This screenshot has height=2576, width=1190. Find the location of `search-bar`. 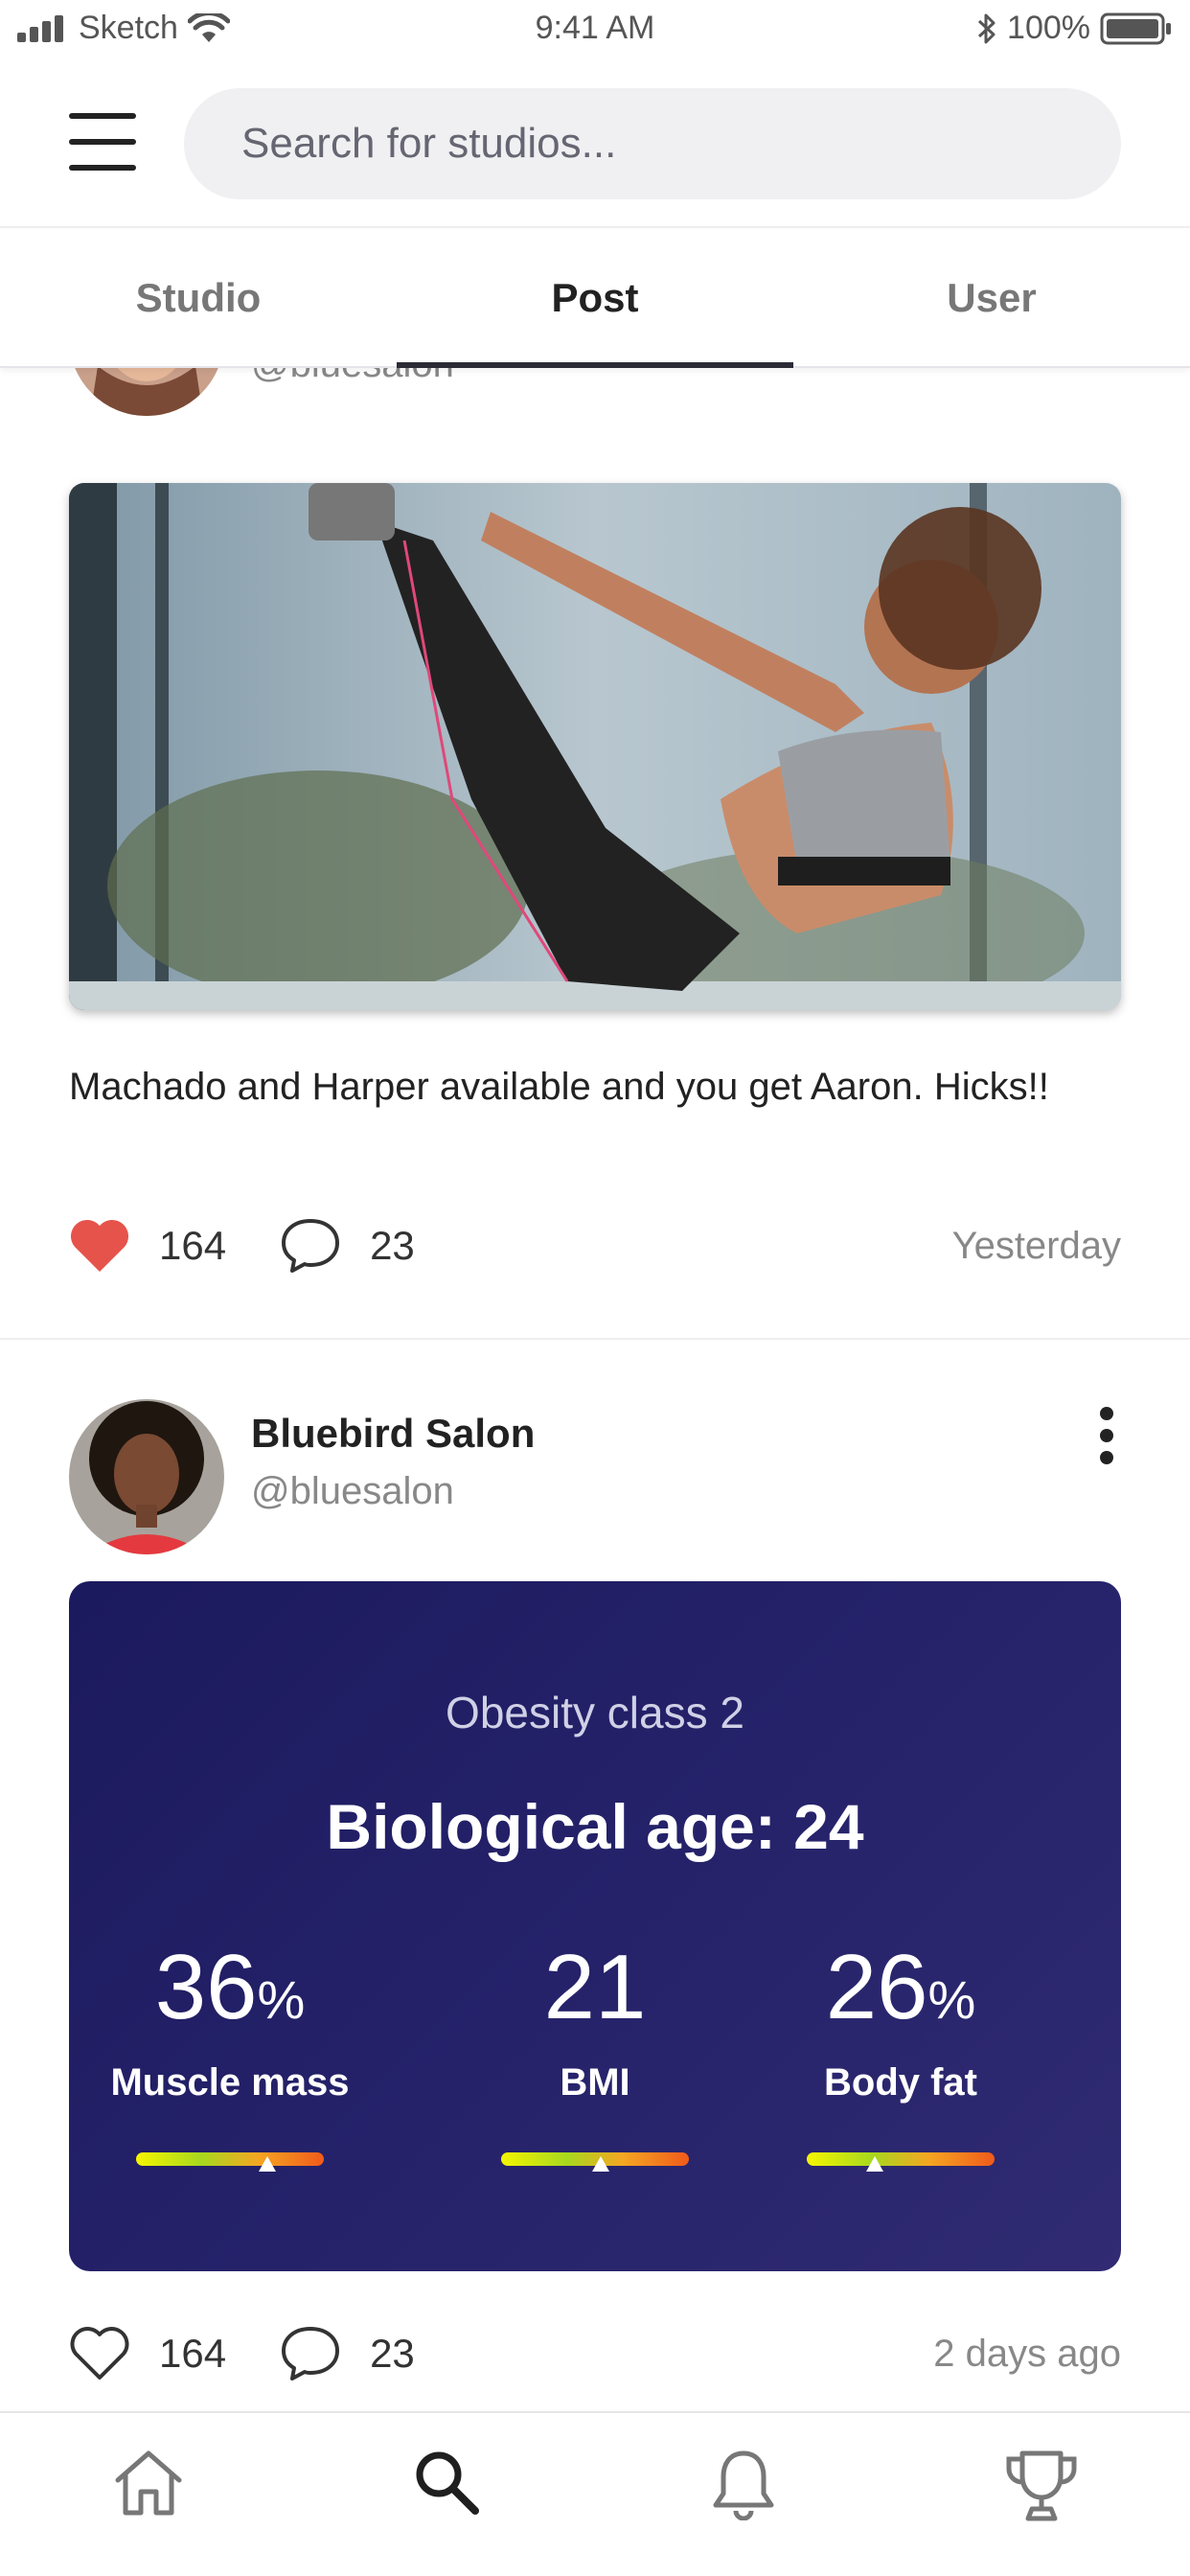

search-bar is located at coordinates (653, 143).